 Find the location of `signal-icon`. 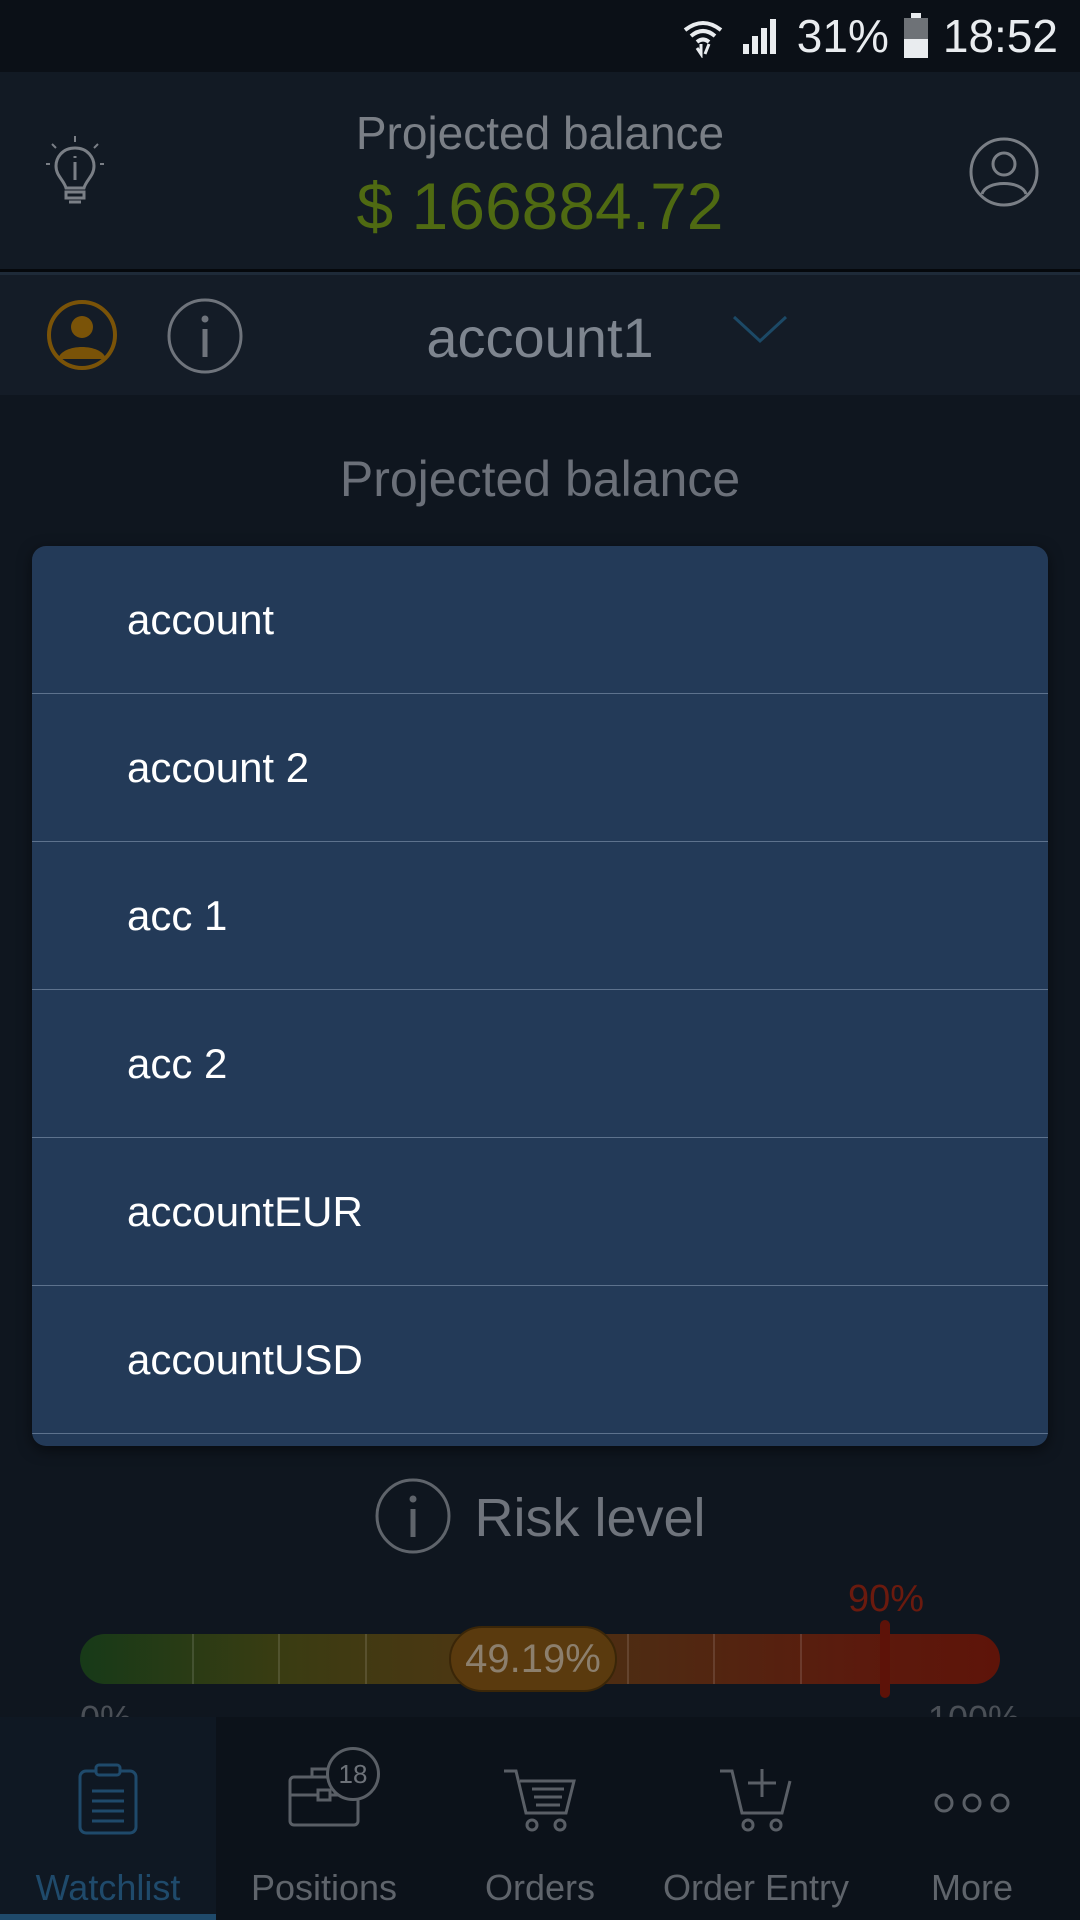

signal-icon is located at coordinates (761, 36).